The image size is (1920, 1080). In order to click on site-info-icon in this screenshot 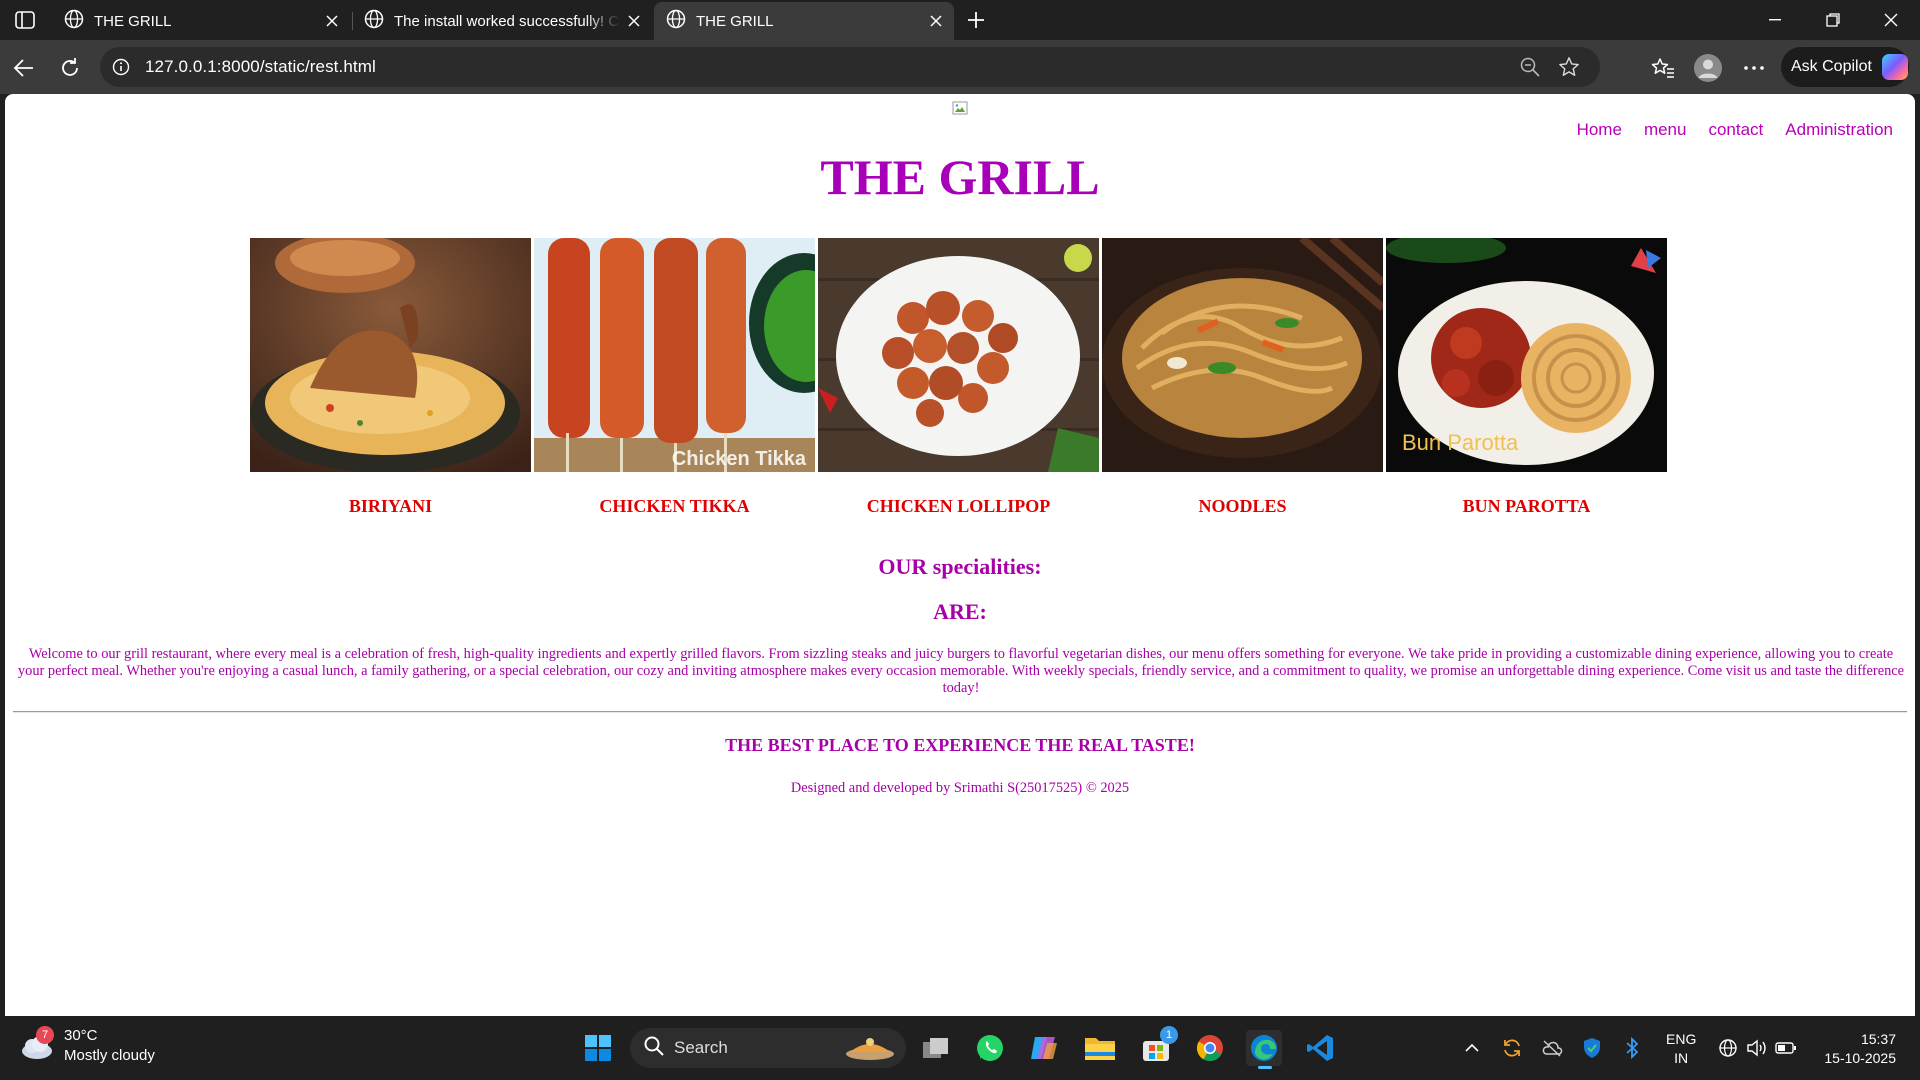, I will do `click(121, 67)`.